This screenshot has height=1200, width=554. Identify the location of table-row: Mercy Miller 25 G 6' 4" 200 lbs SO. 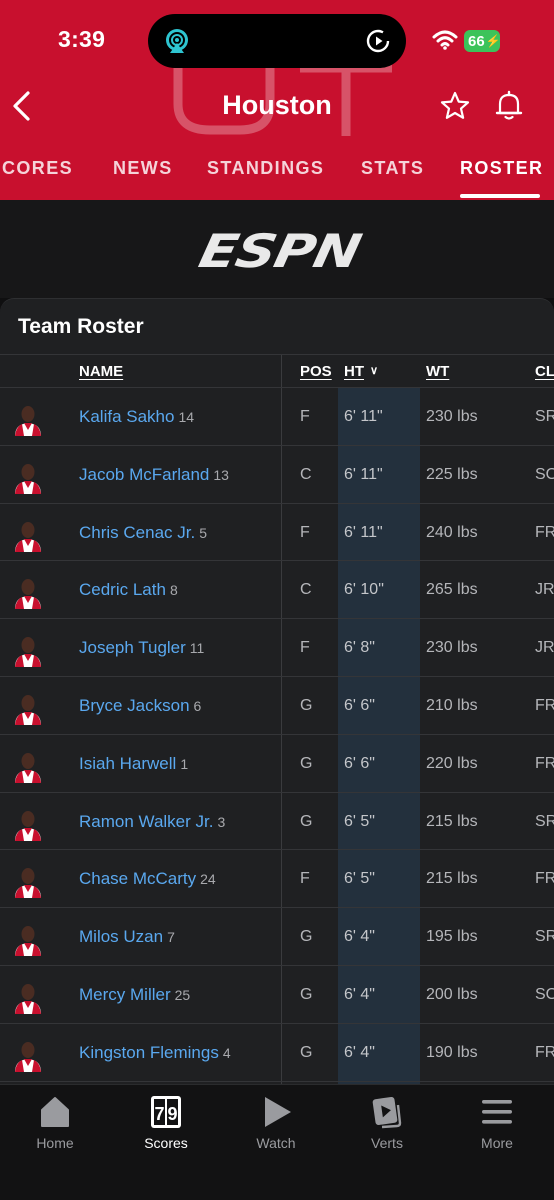
(277, 995).